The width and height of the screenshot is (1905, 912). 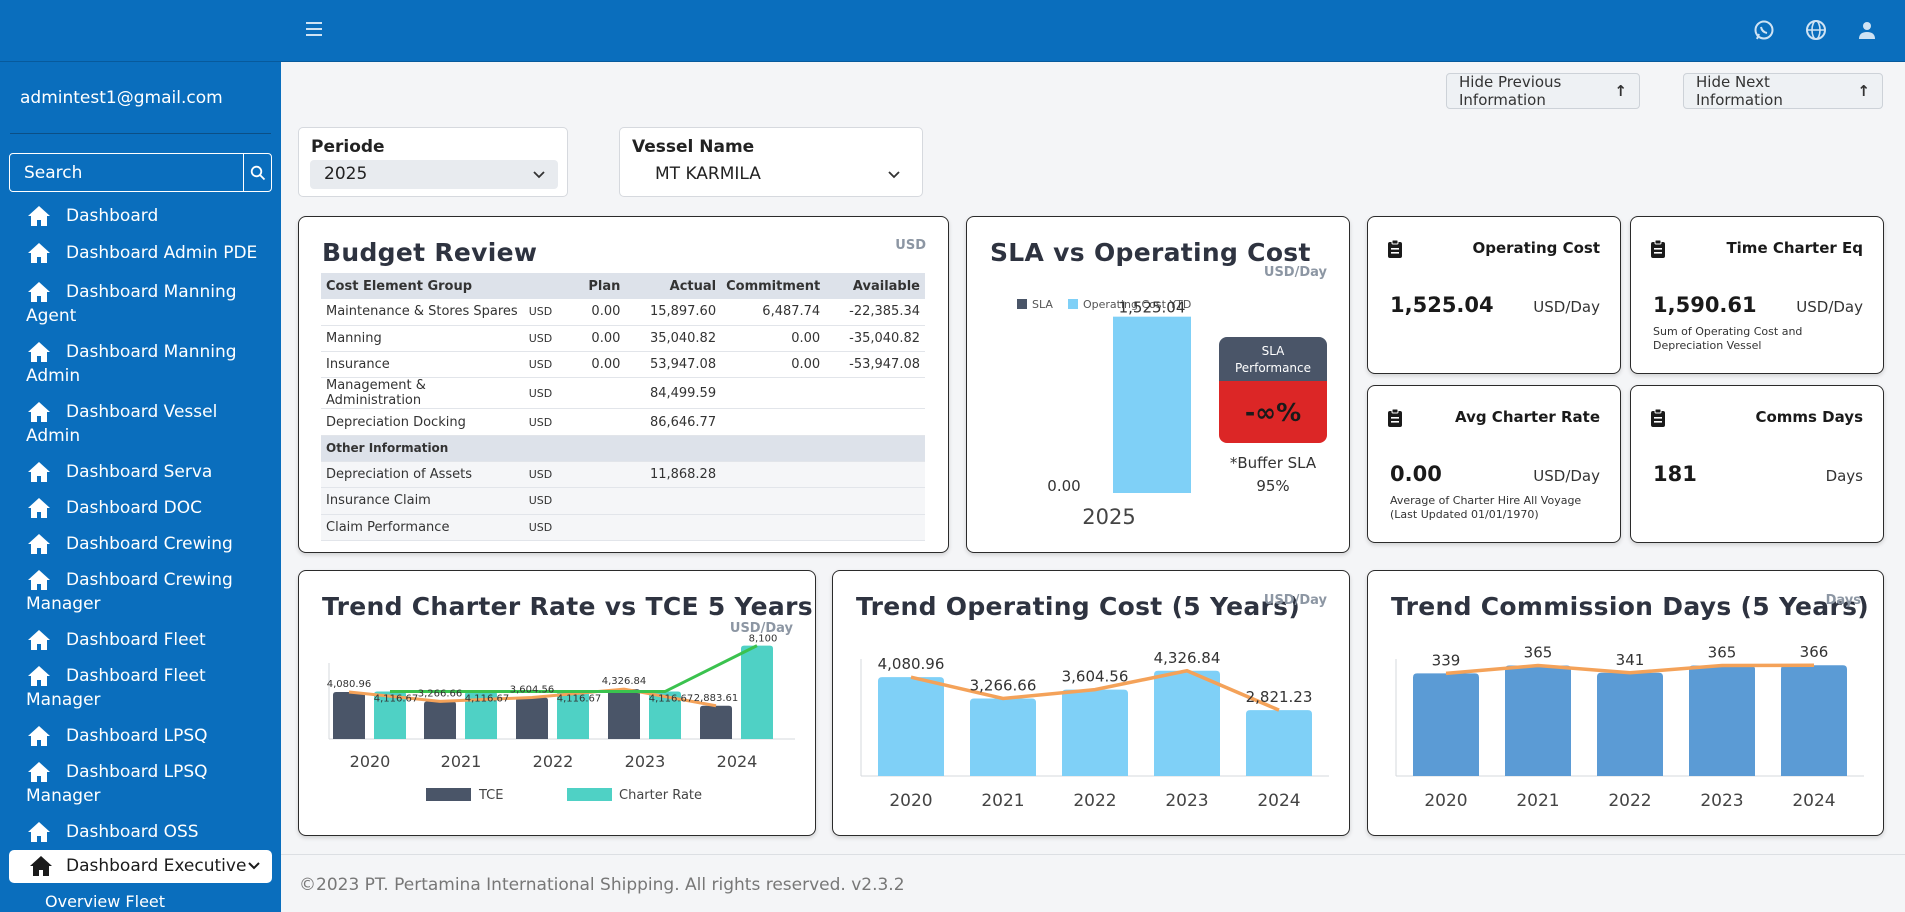 What do you see at coordinates (1675, 474) in the screenshot?
I see `stat-value: 181` at bounding box center [1675, 474].